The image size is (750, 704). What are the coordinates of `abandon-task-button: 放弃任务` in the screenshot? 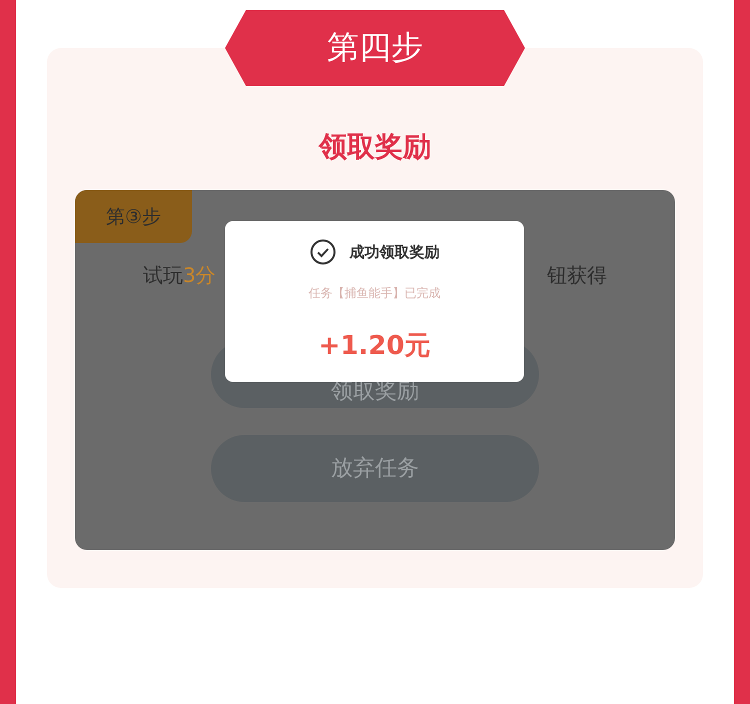 It's located at (375, 468).